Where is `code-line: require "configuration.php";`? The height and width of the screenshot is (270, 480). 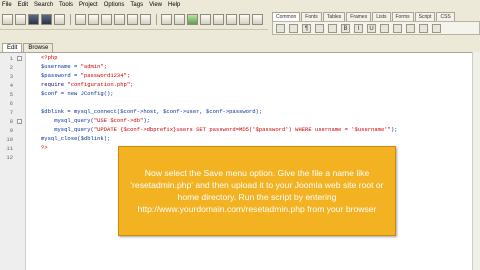 code-line: require "configuration.php"; is located at coordinates (87, 85).